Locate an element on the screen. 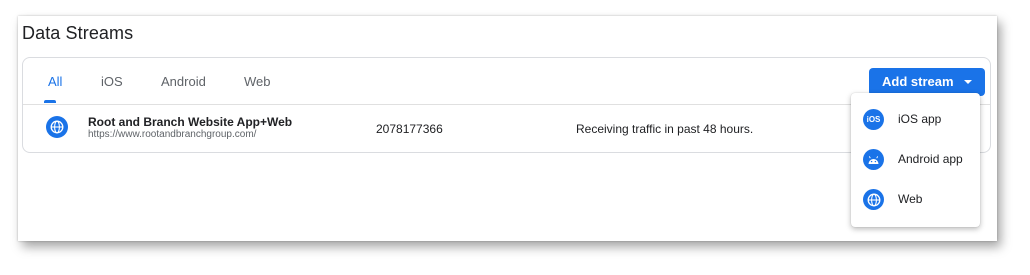  menu-item-label: iOS app is located at coordinates (920, 119).